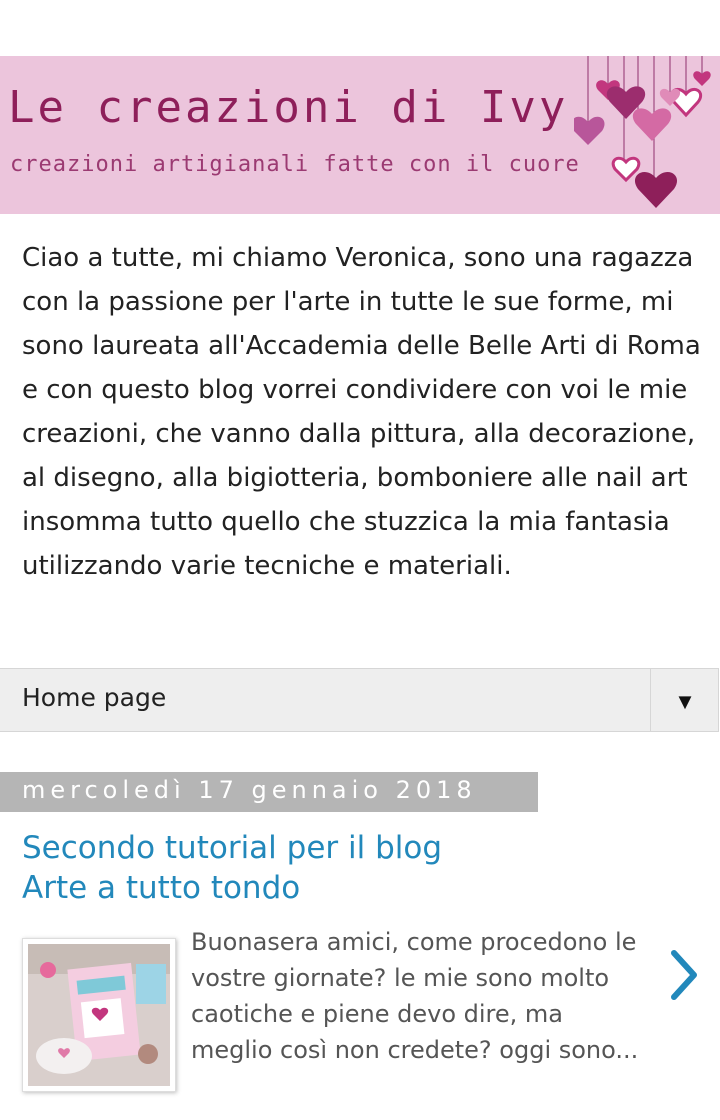  Describe the element at coordinates (94, 697) in the screenshot. I see `nav-selected-label: Home page` at that location.